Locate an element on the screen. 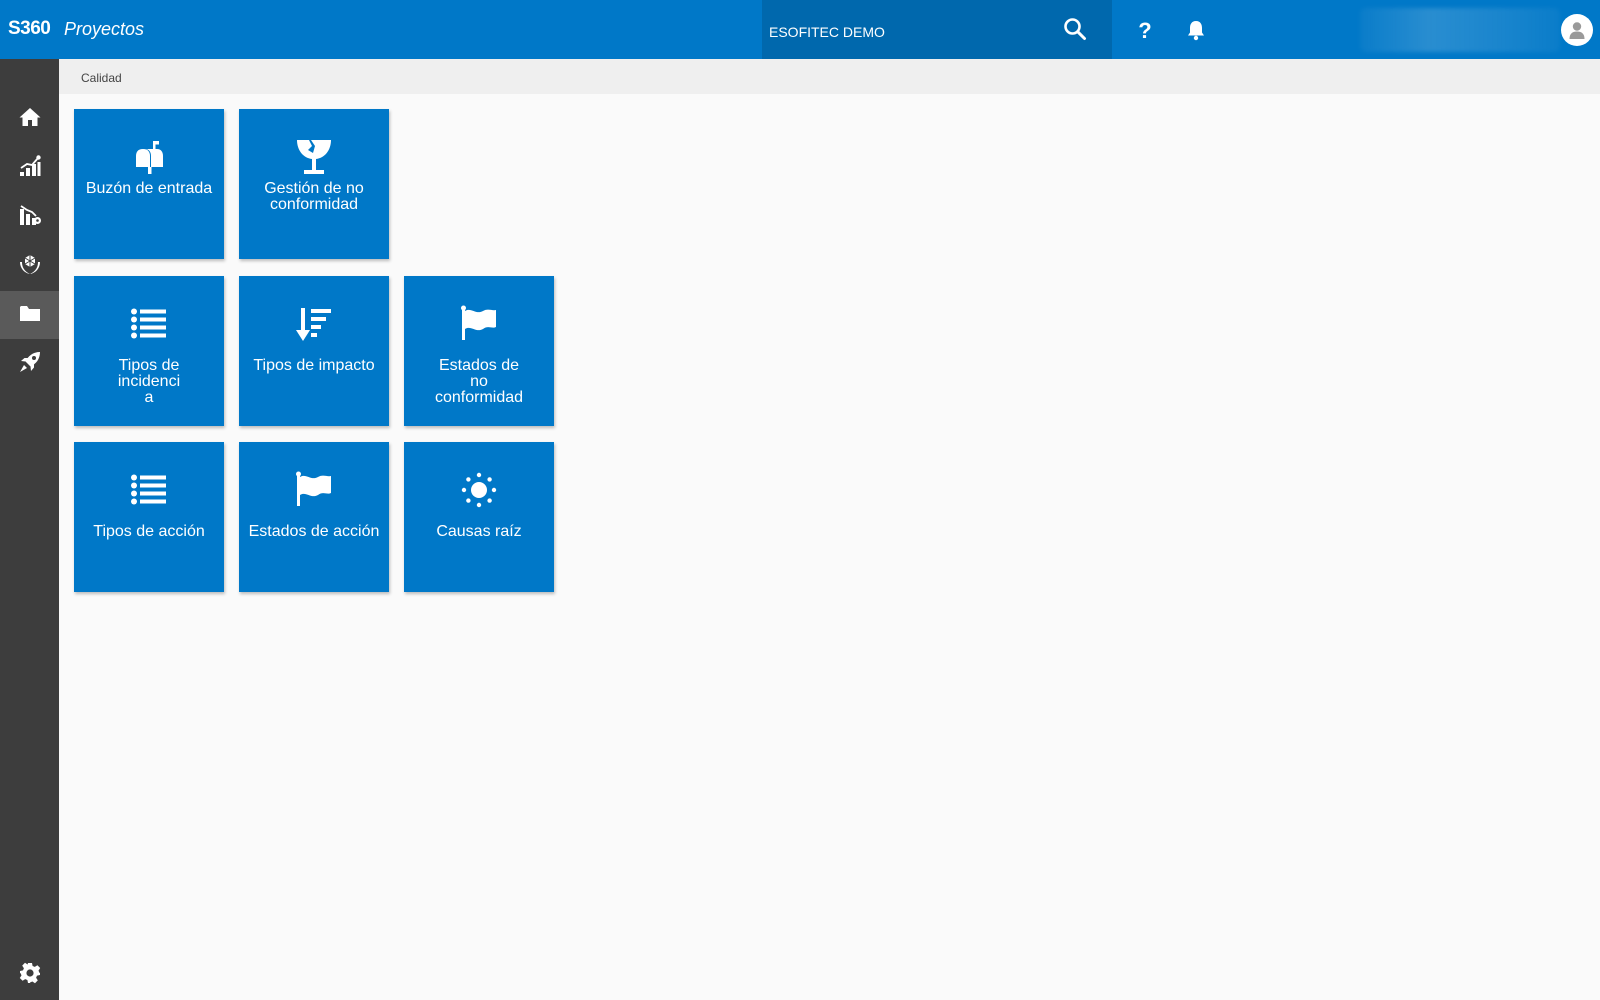 Image resolution: width=1600 pixels, height=1000 pixels. help-icon: ? is located at coordinates (1145, 30).